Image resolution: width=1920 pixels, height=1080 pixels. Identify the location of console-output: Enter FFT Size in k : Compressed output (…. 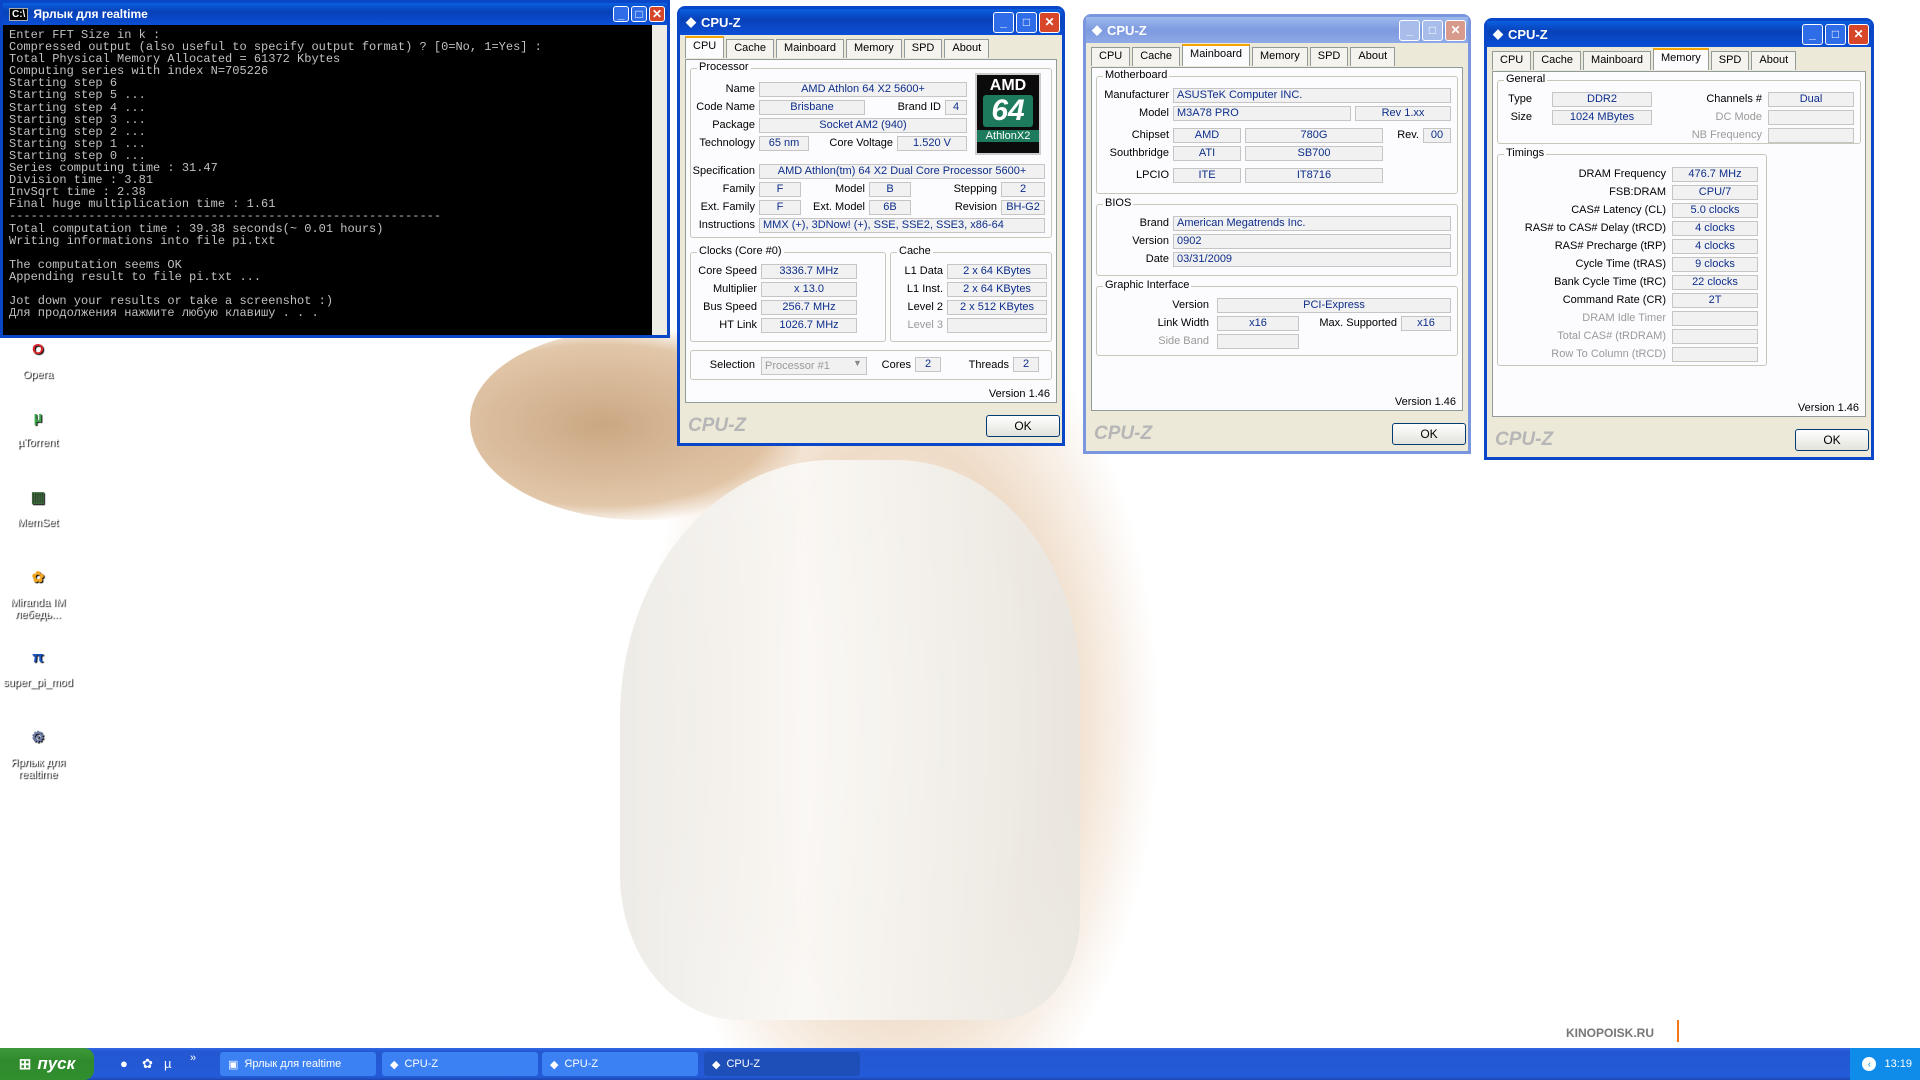
(329, 180).